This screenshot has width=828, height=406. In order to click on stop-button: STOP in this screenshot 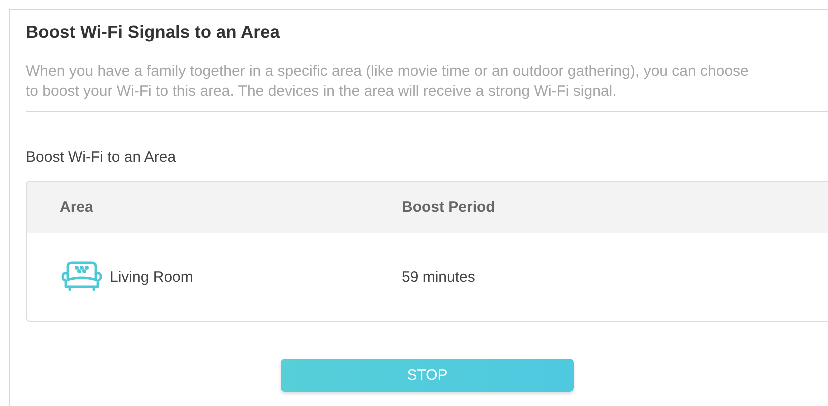, I will do `click(427, 375)`.